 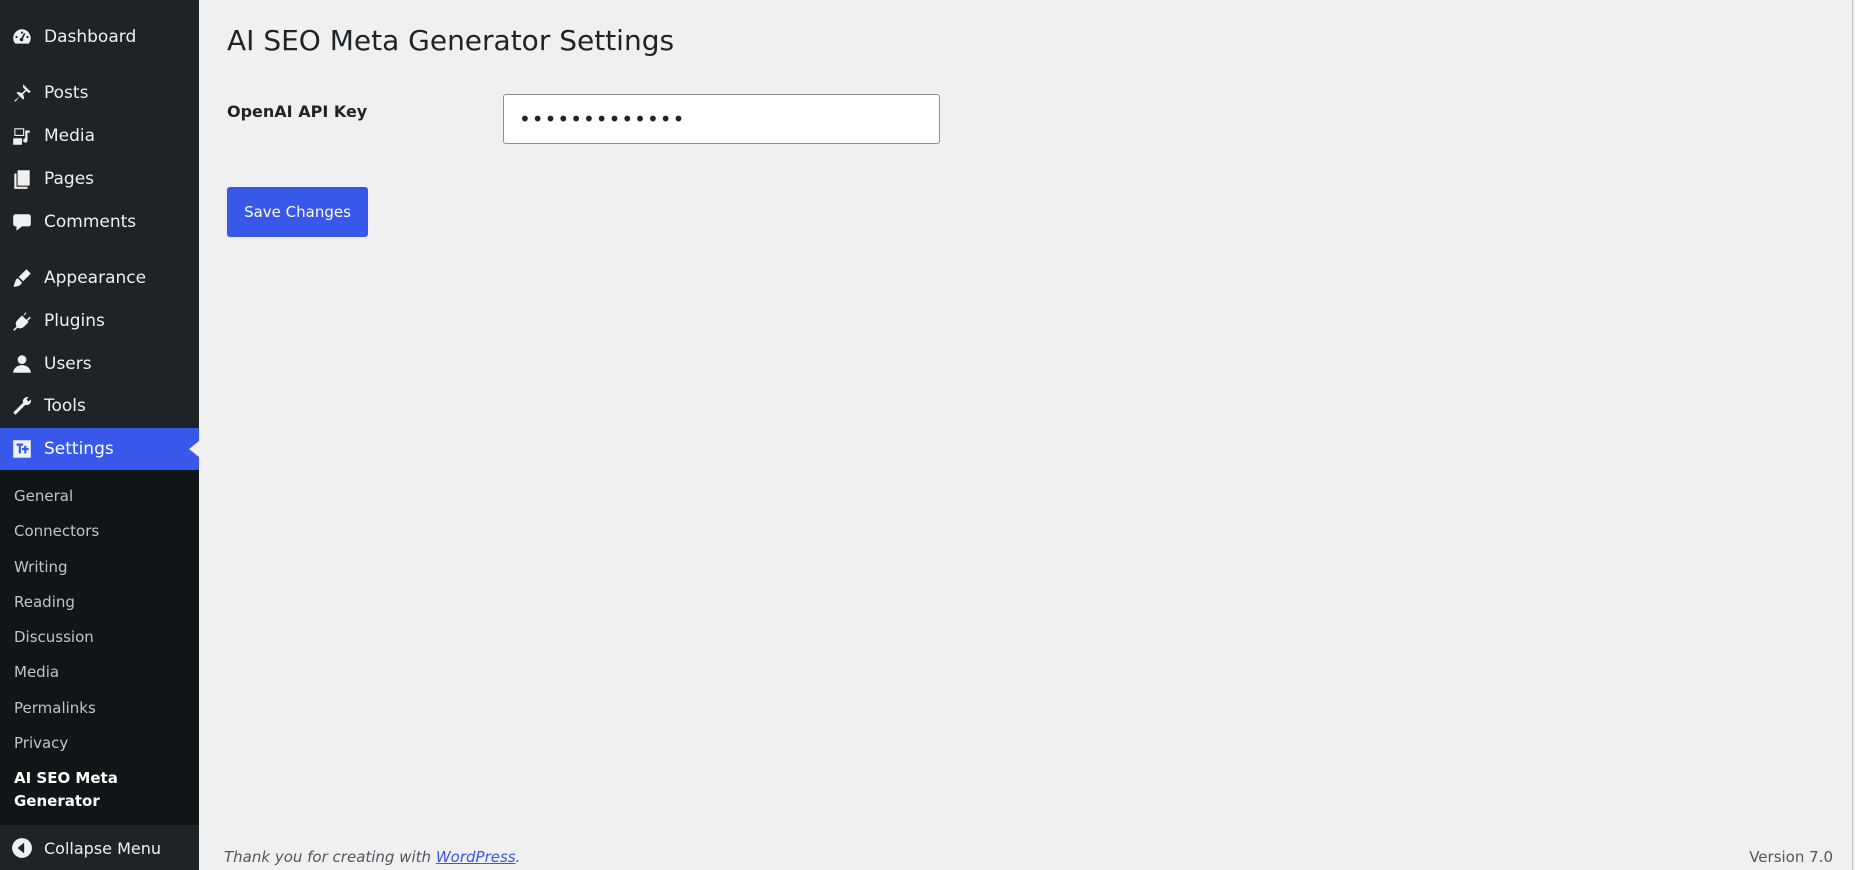 I want to click on menu-item-pages: Pages, so click(x=99, y=179).